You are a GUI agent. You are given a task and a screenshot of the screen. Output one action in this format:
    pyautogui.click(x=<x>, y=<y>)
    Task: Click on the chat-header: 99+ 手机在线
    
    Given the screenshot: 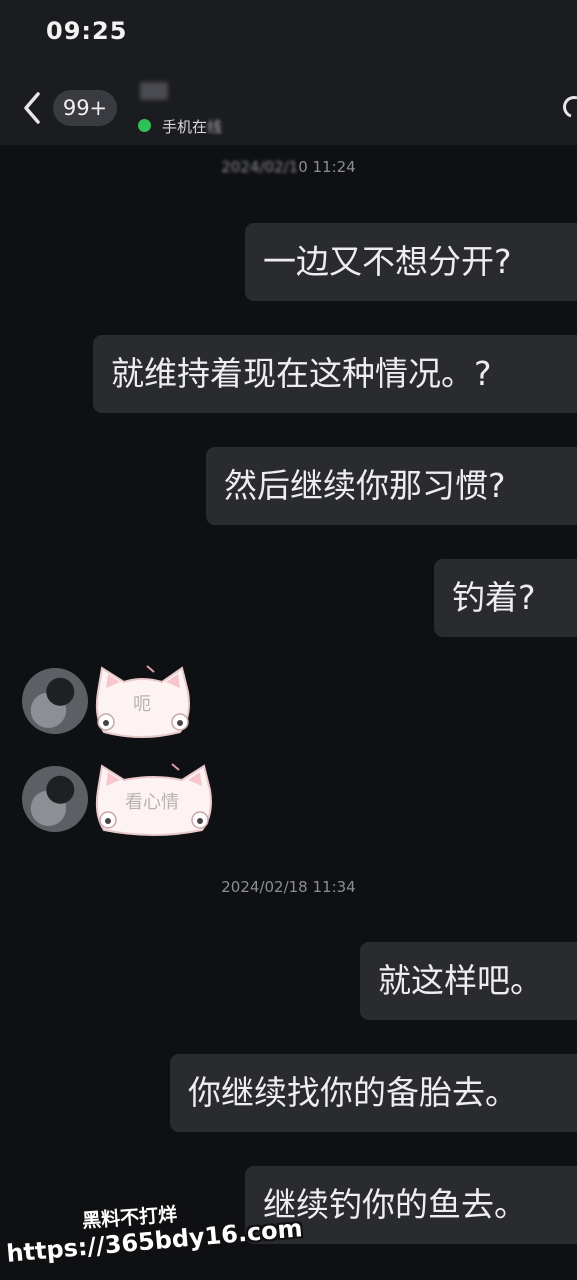 What is the action you would take?
    pyautogui.click(x=288, y=107)
    